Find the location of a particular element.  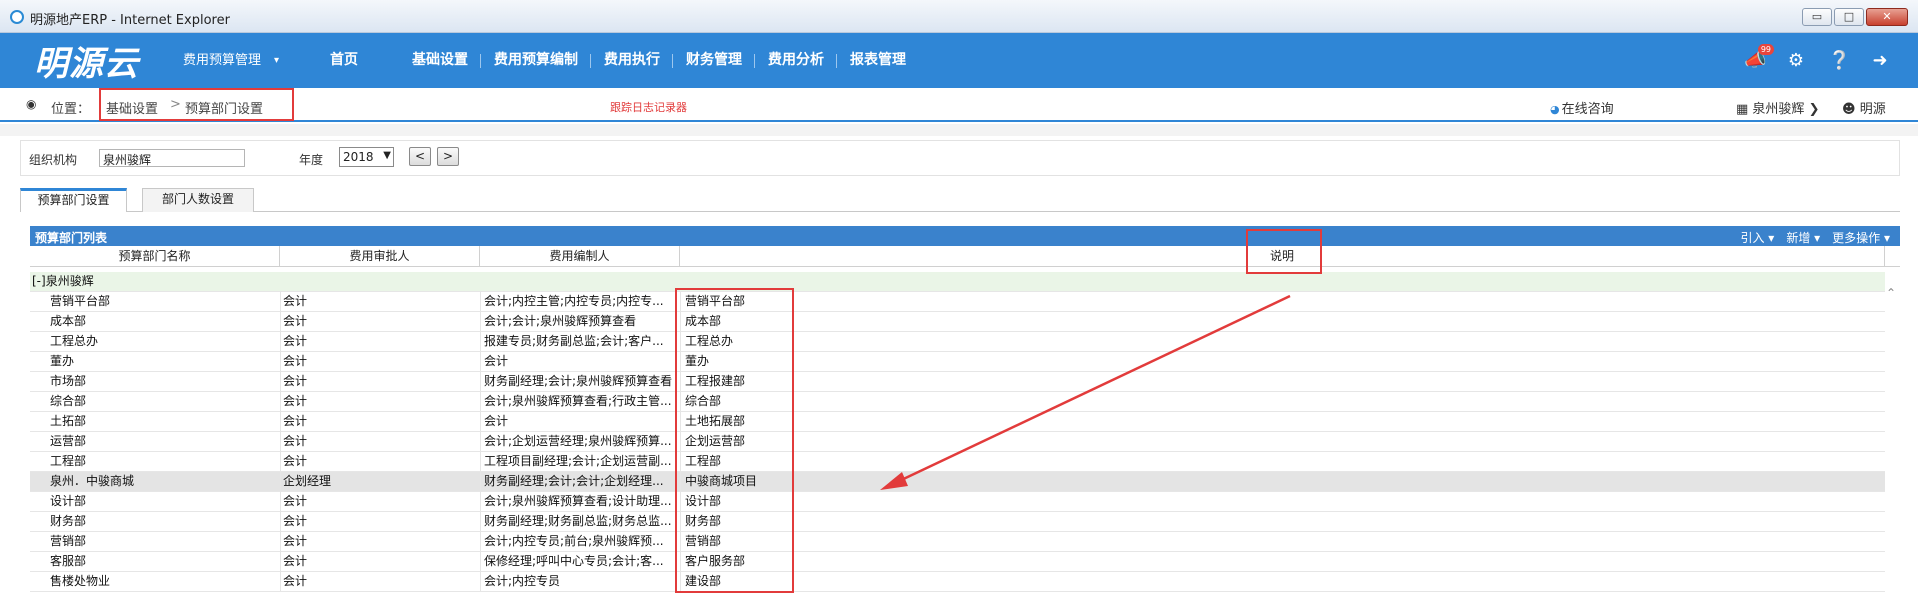

nav-icons: 📣 99 ⚙ ❔ ➜ is located at coordinates (1817, 60).